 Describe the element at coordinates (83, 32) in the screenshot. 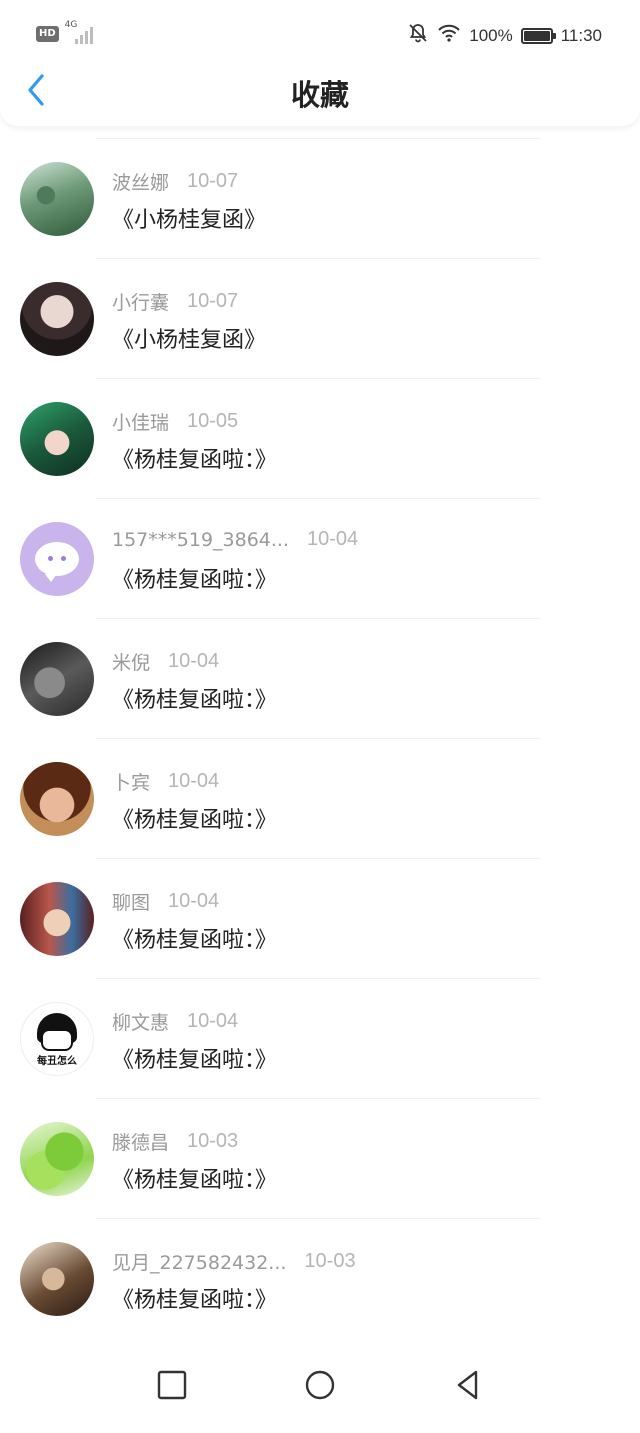

I see `signal-icon: 4G` at that location.